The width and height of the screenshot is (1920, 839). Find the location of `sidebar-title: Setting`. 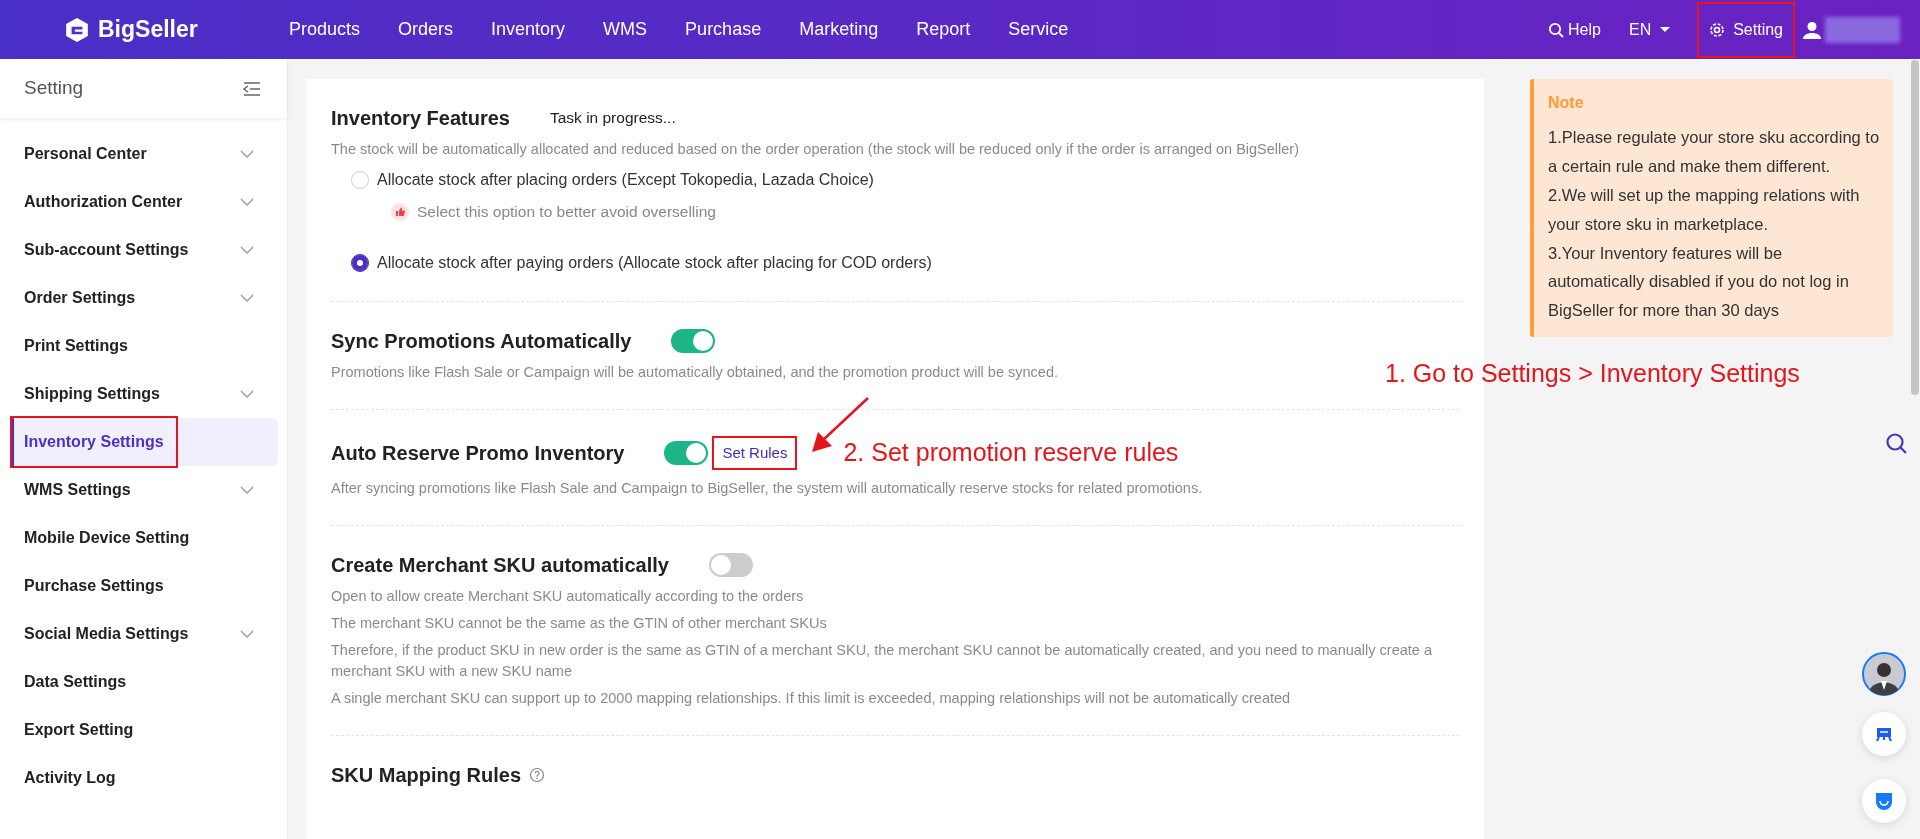

sidebar-title: Setting is located at coordinates (54, 88).